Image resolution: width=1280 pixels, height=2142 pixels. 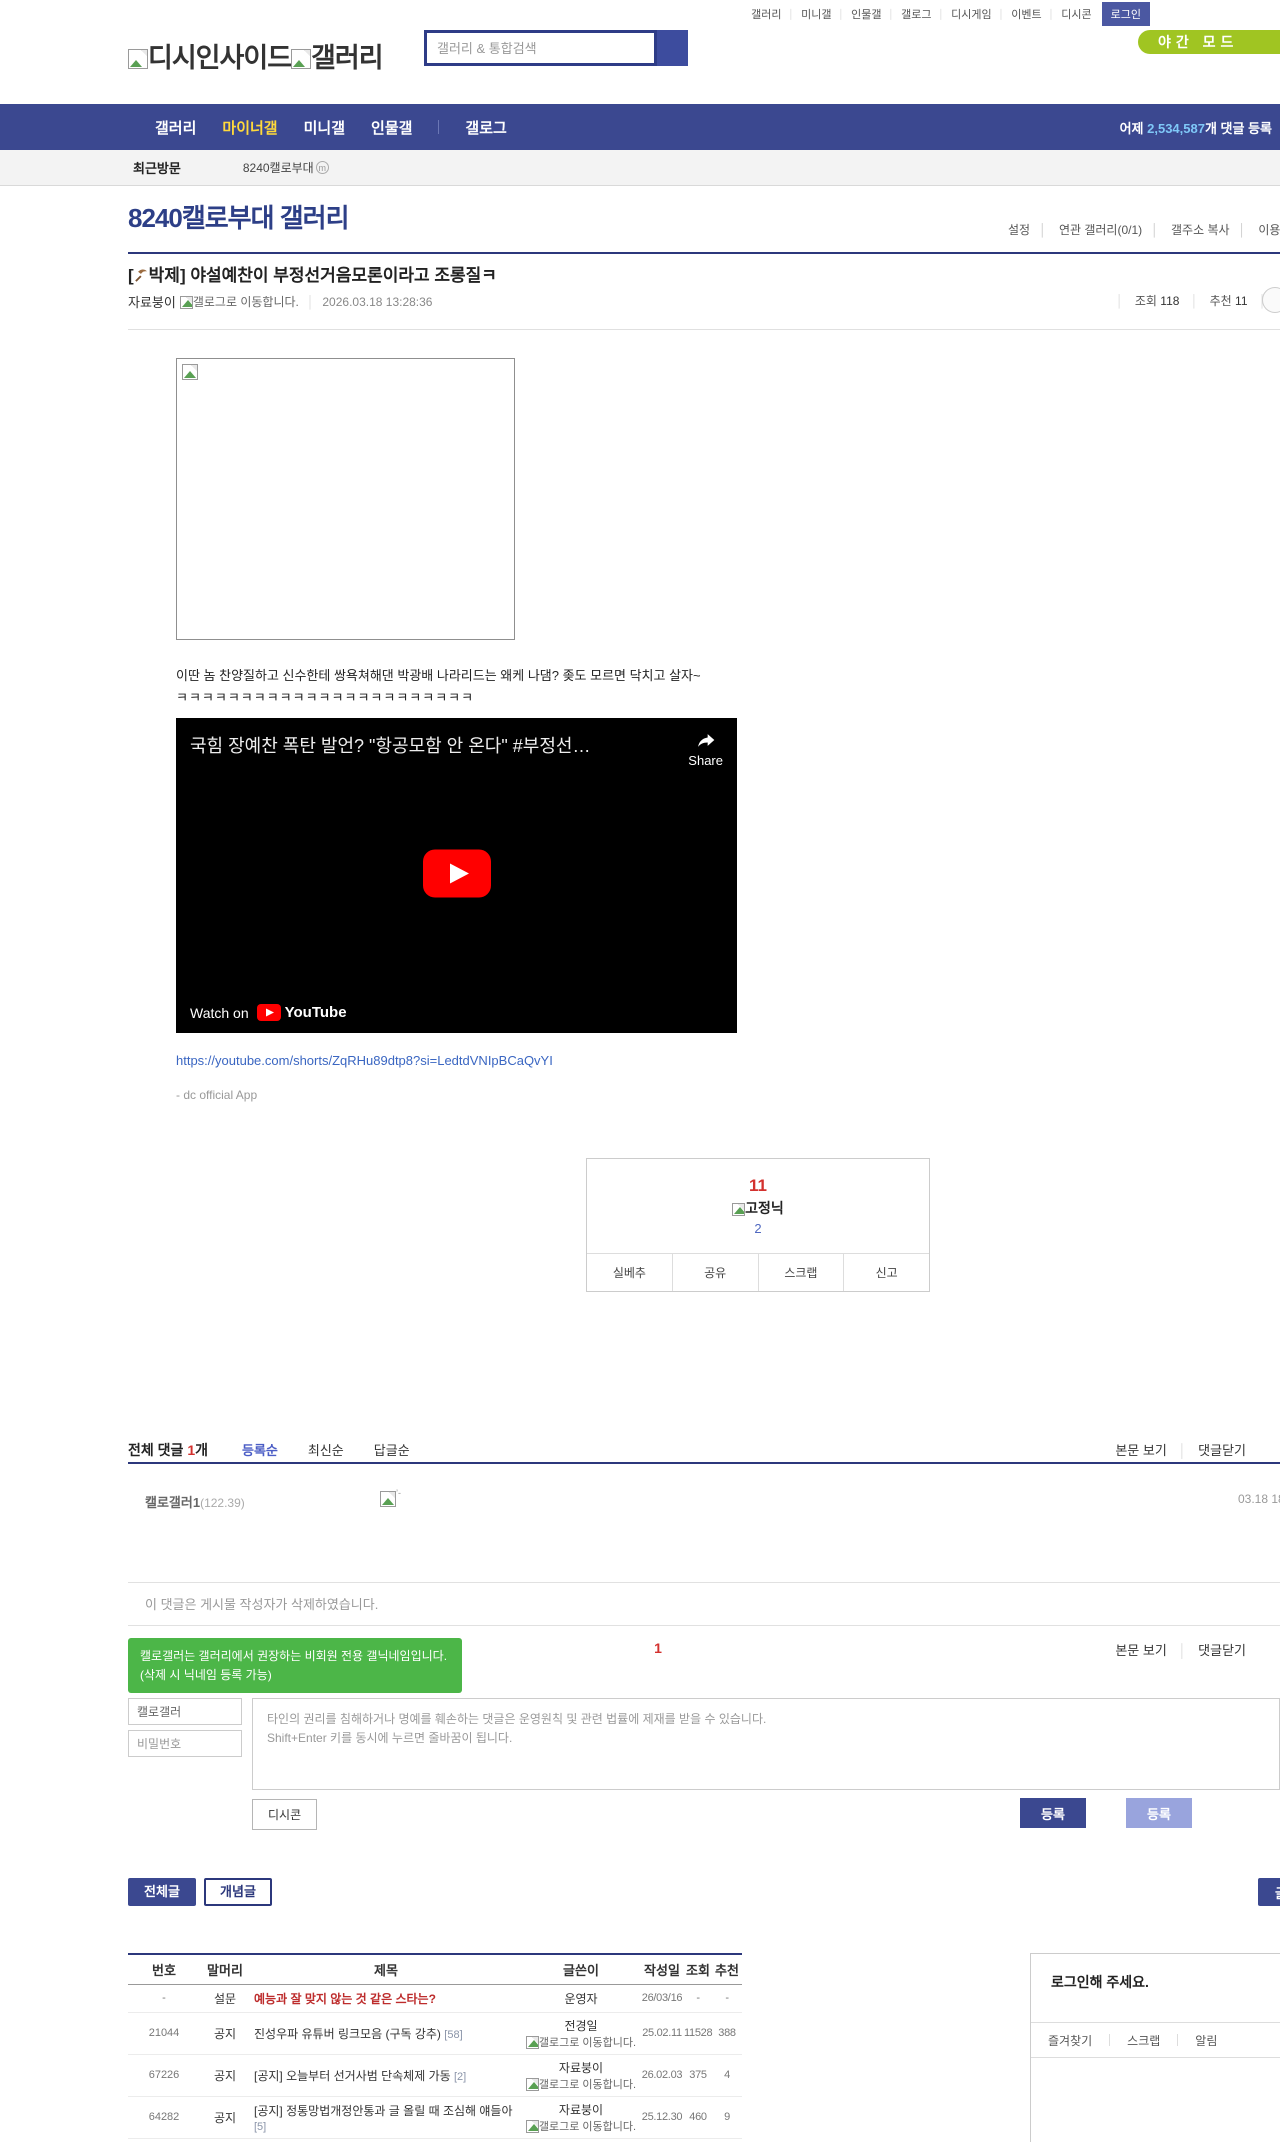 I want to click on scrap-tab: 스크랩, so click(x=1143, y=2040).